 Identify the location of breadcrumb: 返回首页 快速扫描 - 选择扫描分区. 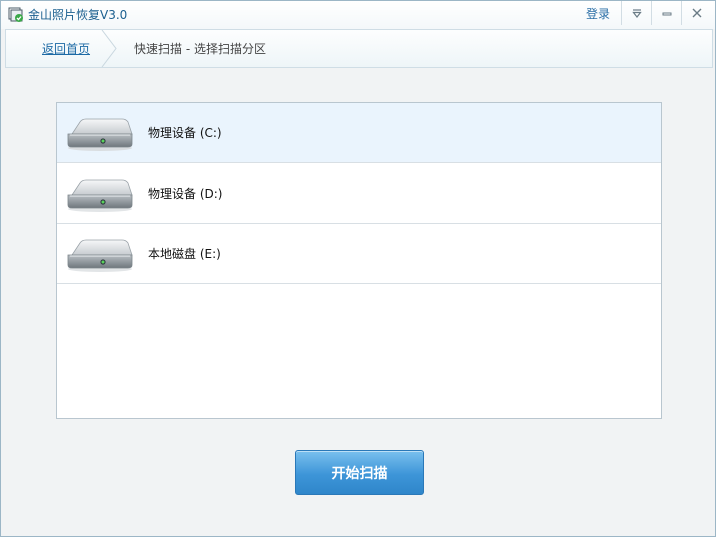
(359, 48).